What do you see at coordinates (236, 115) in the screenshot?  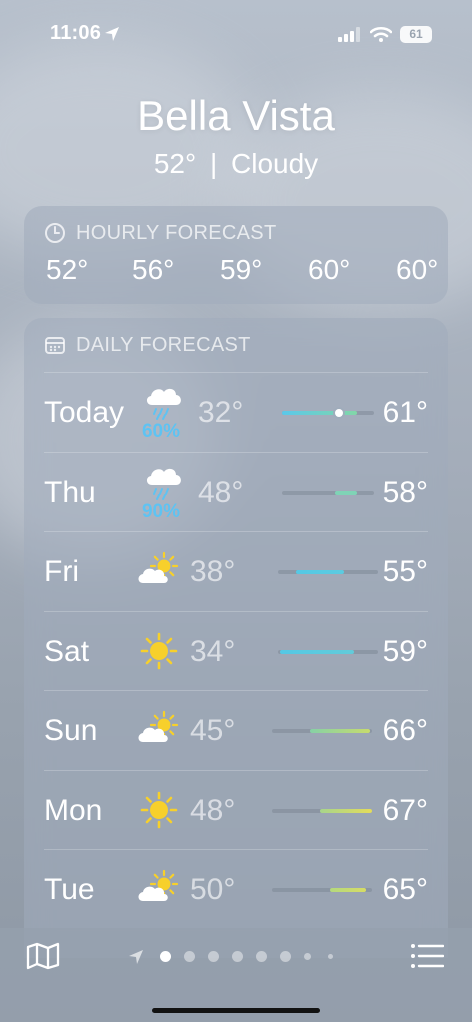 I see `city-name: Bella Vista` at bounding box center [236, 115].